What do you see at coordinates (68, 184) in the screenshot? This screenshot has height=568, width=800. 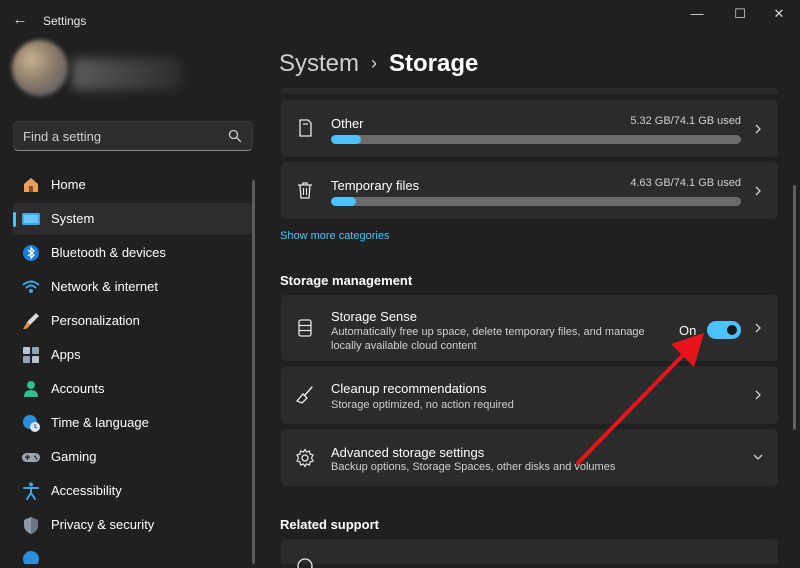 I see `sidebar-item-label: Home` at bounding box center [68, 184].